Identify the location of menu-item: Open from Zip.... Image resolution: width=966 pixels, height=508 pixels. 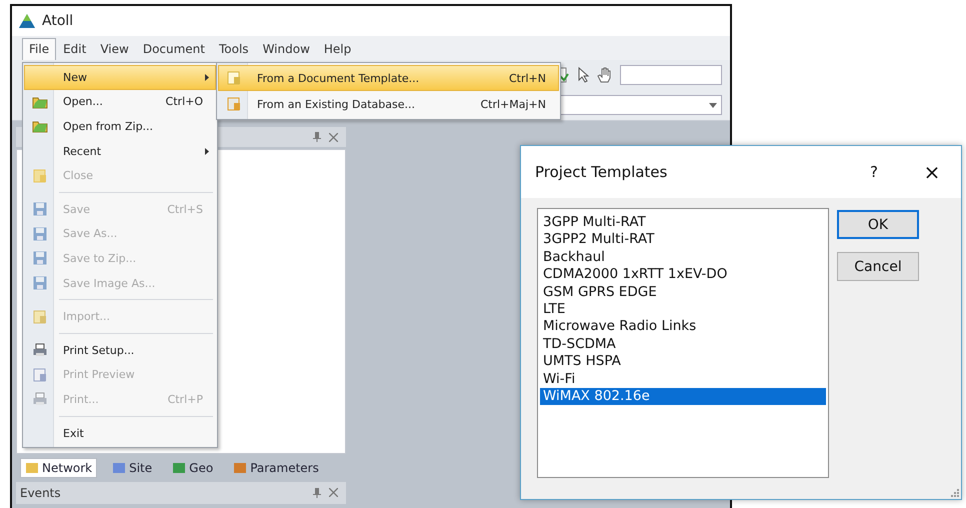
(120, 126).